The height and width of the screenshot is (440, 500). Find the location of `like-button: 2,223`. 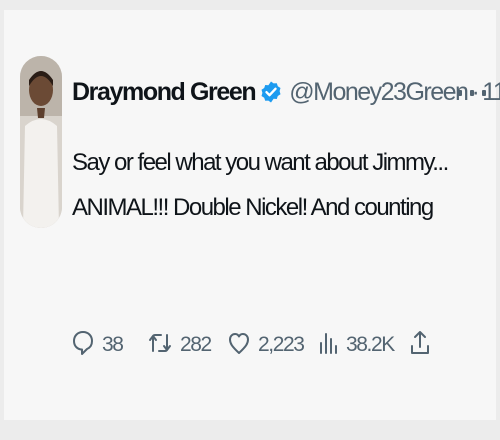

like-button: 2,223 is located at coordinates (266, 345).